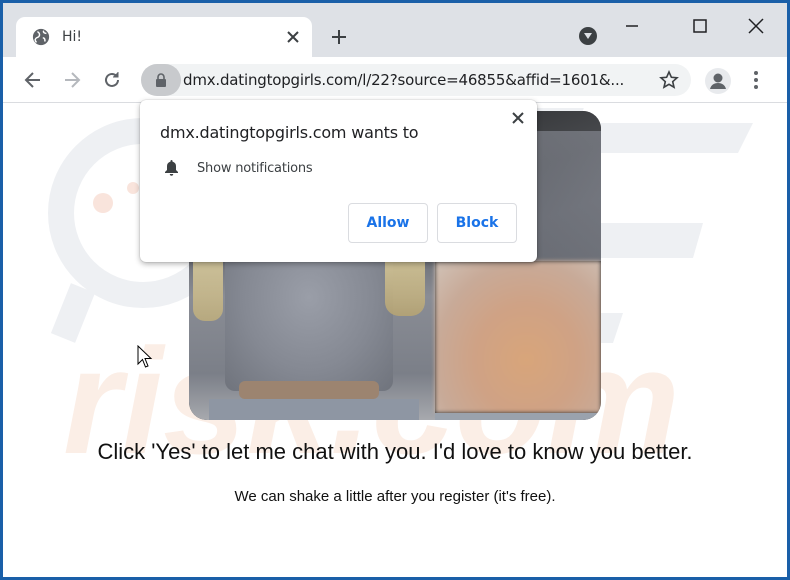 This screenshot has height=580, width=790. I want to click on minimize-icon, so click(632, 26).